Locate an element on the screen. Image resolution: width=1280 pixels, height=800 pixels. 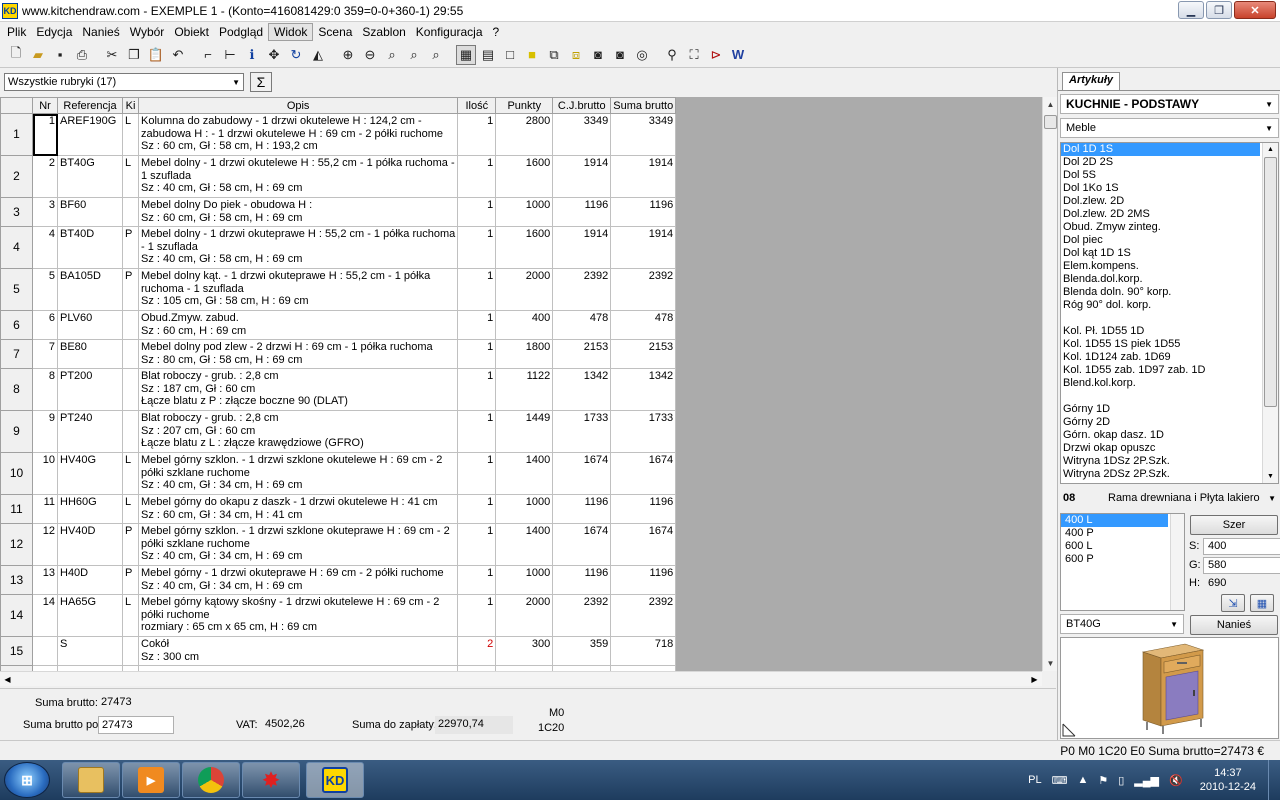
cell-punkty: 2800 is located at coordinates (524, 134).